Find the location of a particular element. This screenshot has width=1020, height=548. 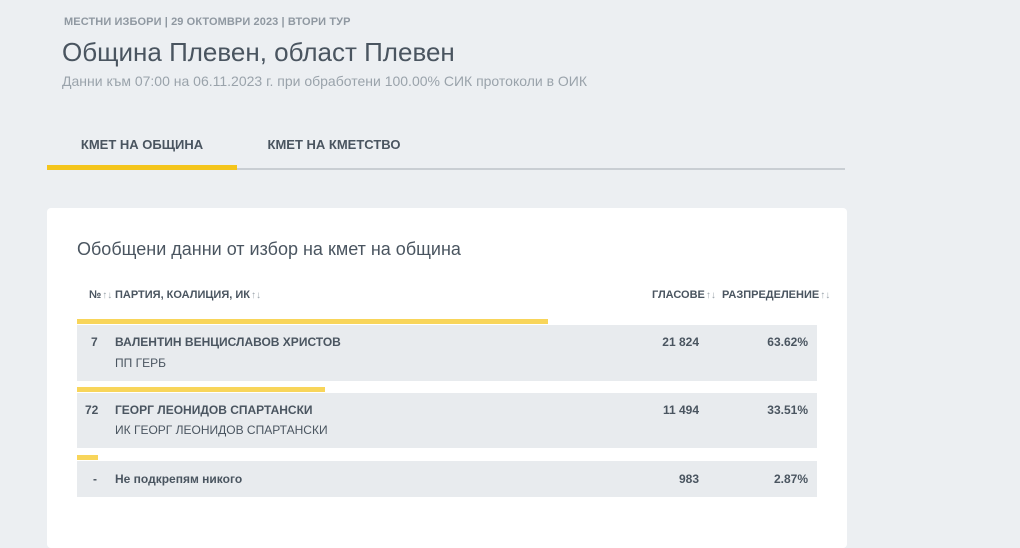

candidate-name: ВАЛЕНТИН ВЕНЦИСЛАВОВ ХРИСТОВ is located at coordinates (228, 342).